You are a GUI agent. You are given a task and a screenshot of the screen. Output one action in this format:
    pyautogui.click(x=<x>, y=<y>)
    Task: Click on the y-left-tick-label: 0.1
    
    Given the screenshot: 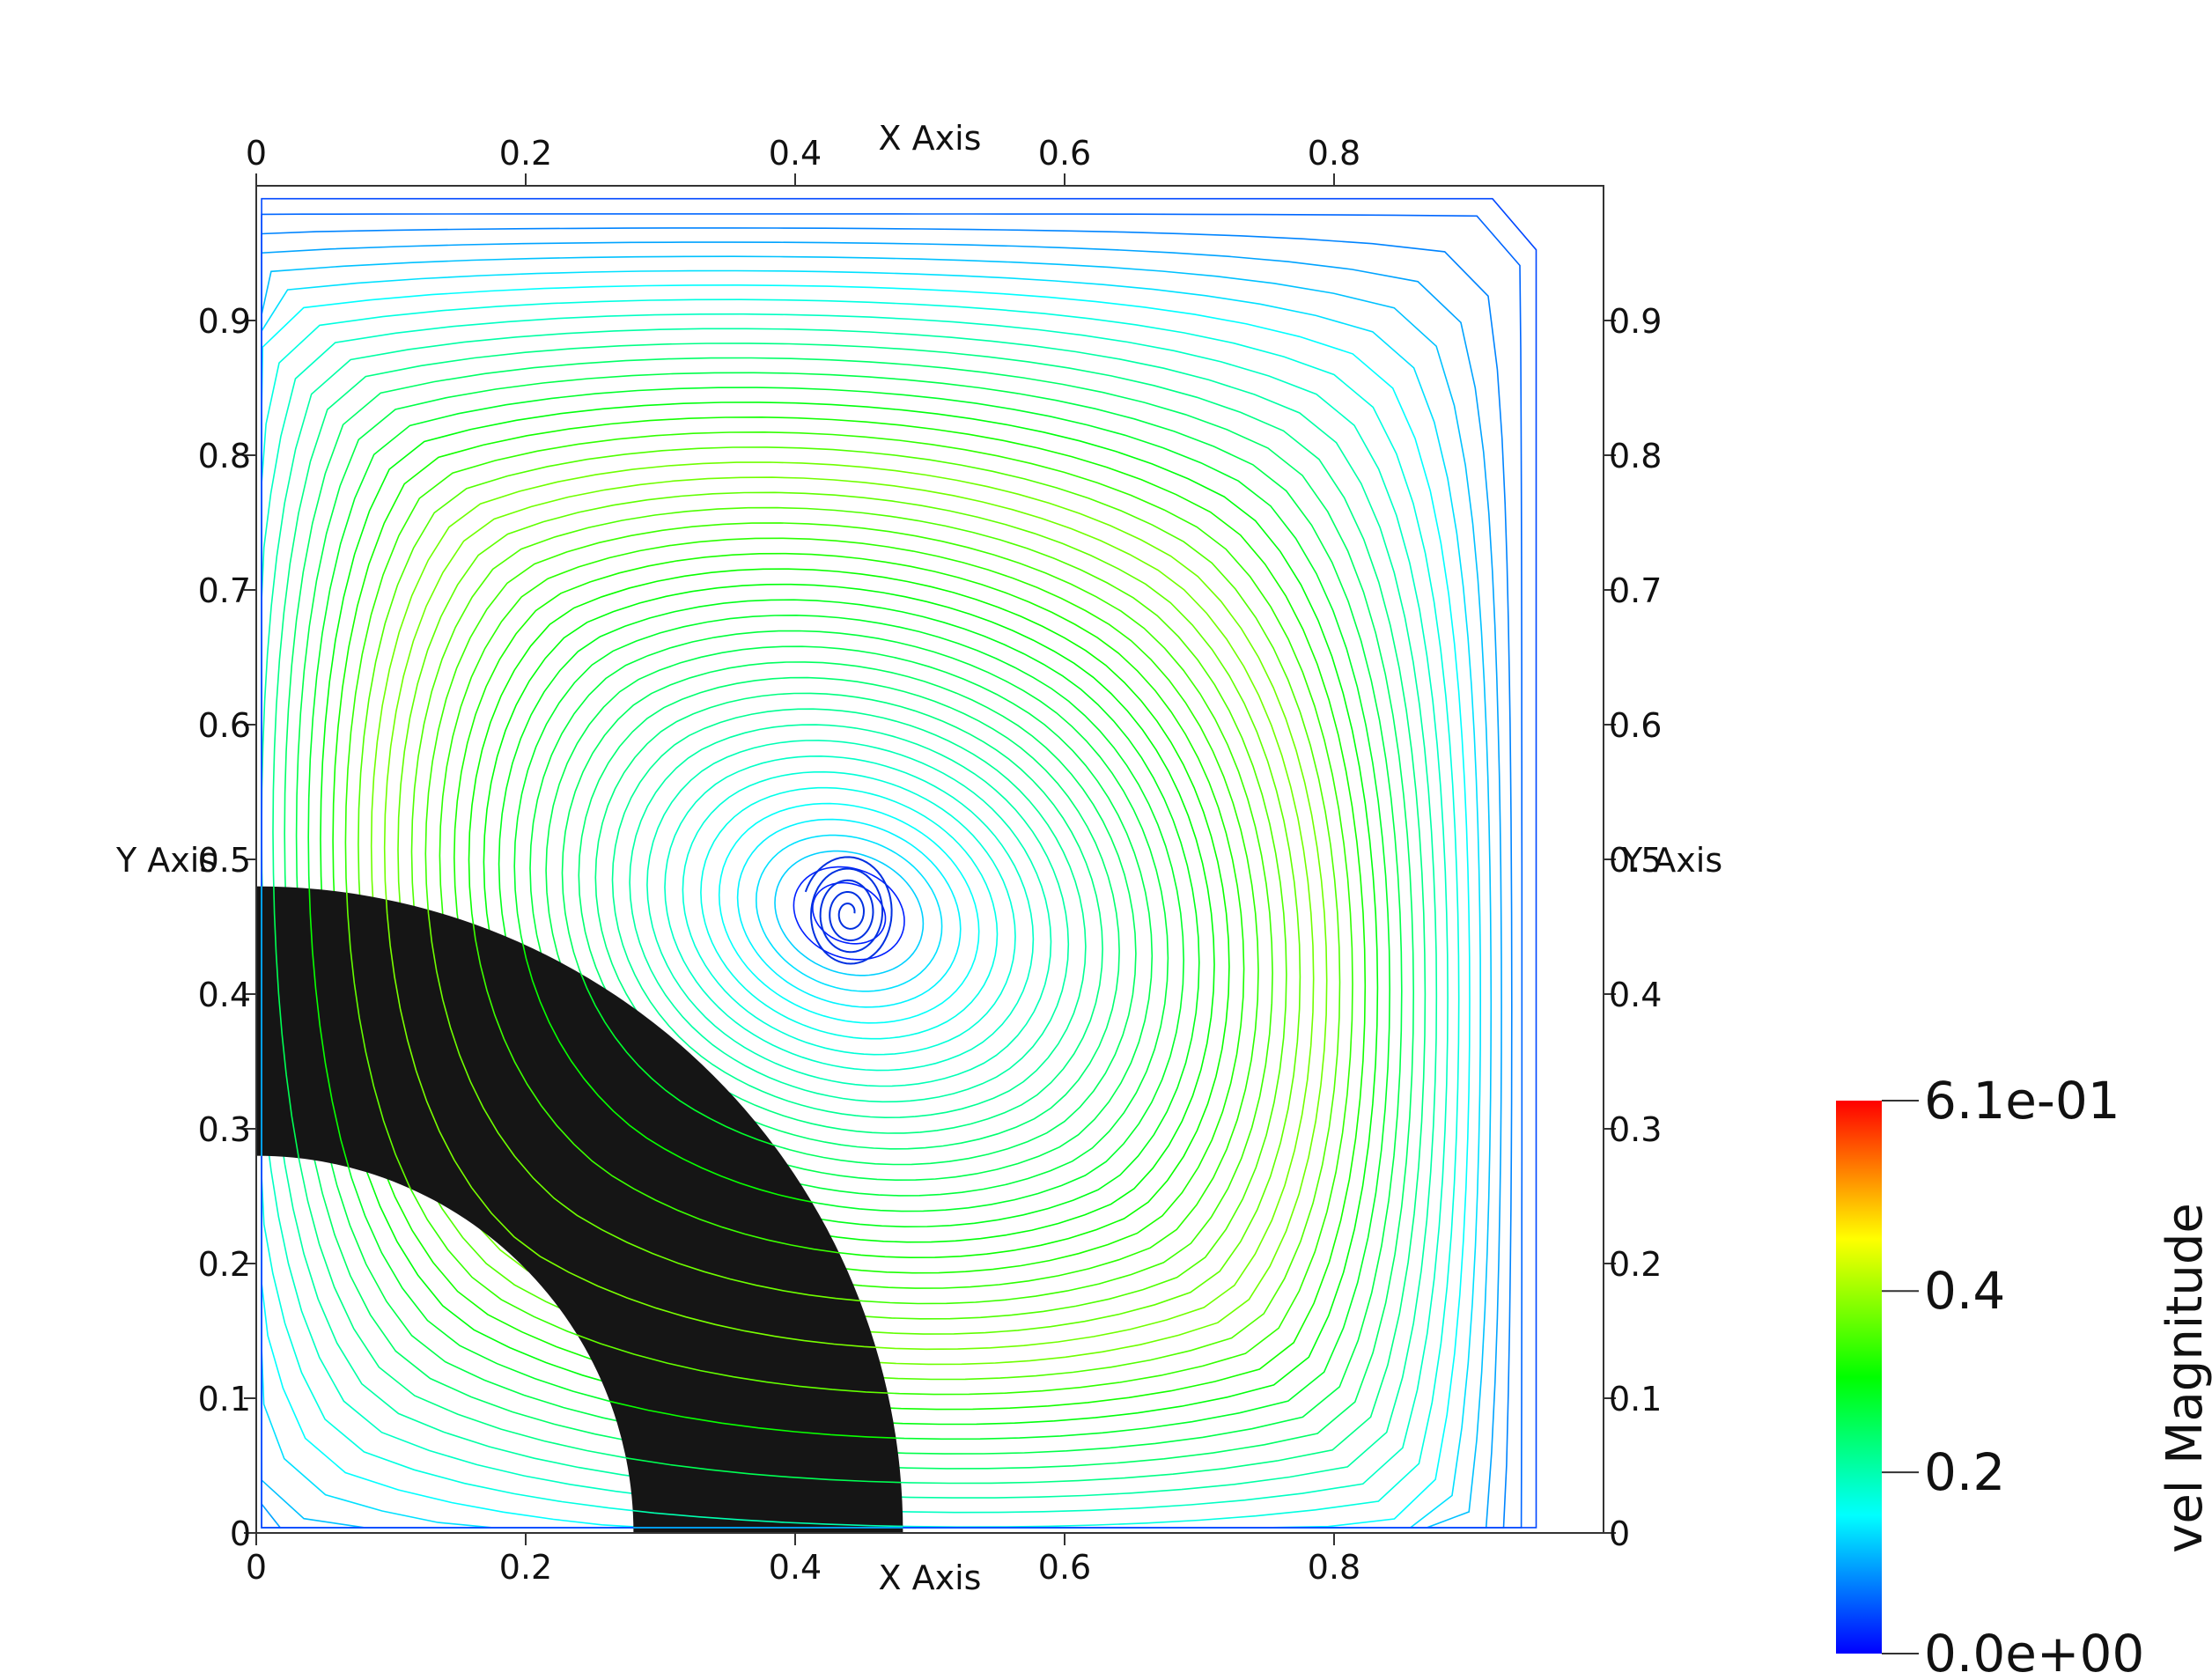 What is the action you would take?
    pyautogui.click(x=224, y=1399)
    